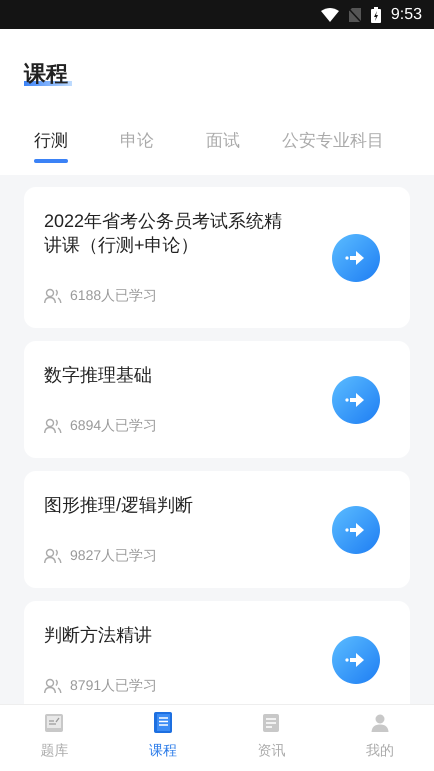 The height and width of the screenshot is (771, 434). Describe the element at coordinates (271, 722) in the screenshot. I see `document-icon` at that location.